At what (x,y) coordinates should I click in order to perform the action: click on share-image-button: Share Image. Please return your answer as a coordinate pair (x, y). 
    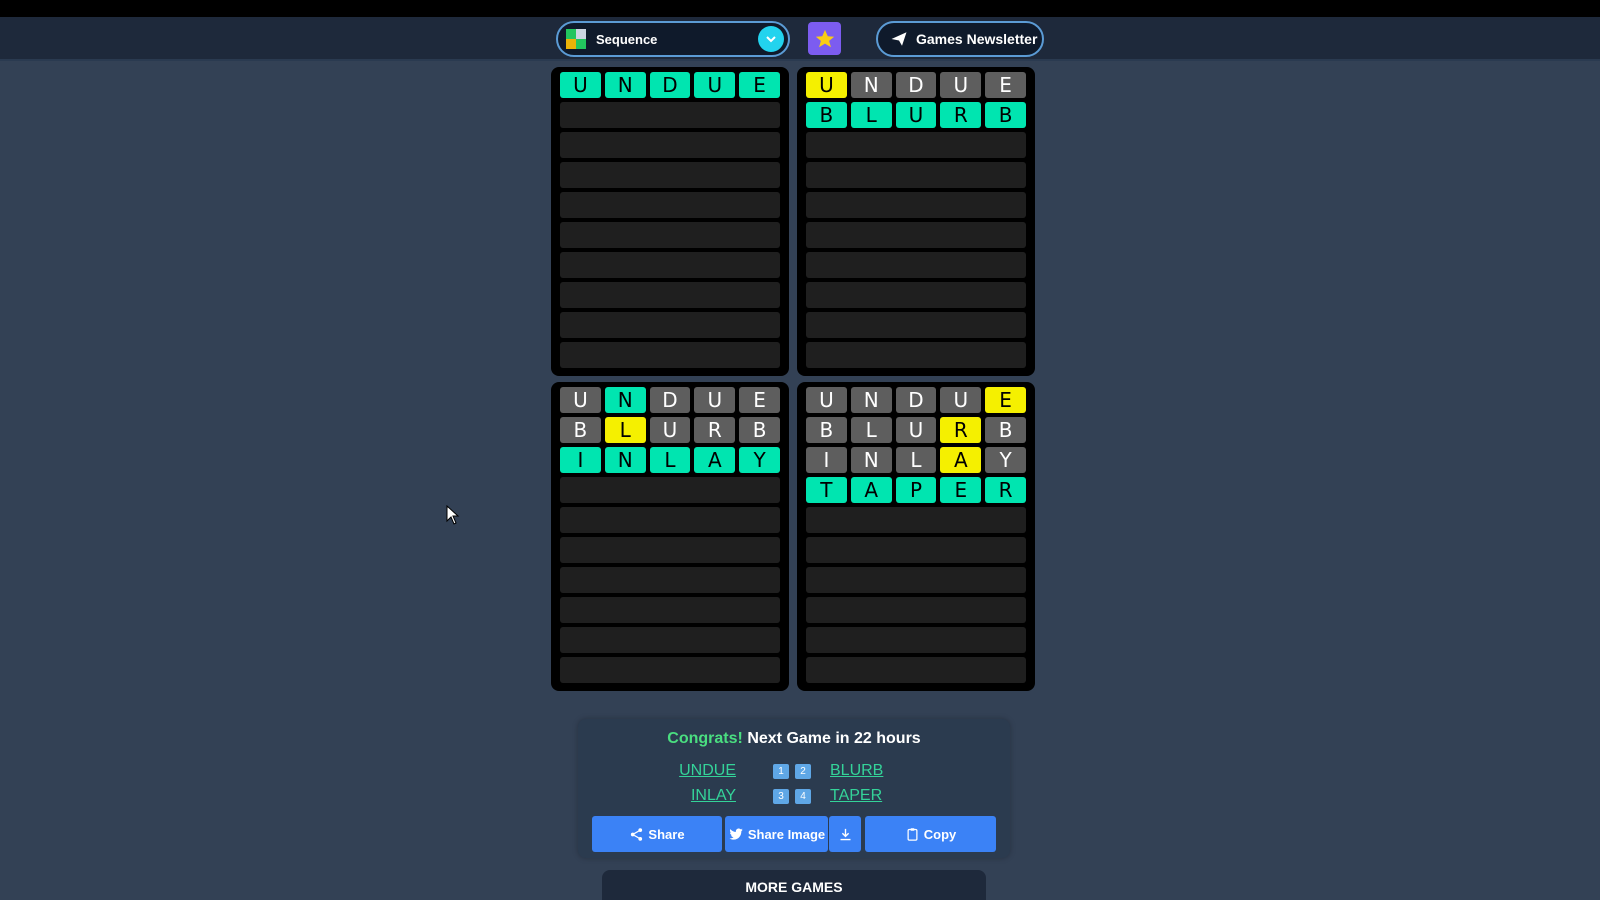
    Looking at the image, I should click on (776, 834).